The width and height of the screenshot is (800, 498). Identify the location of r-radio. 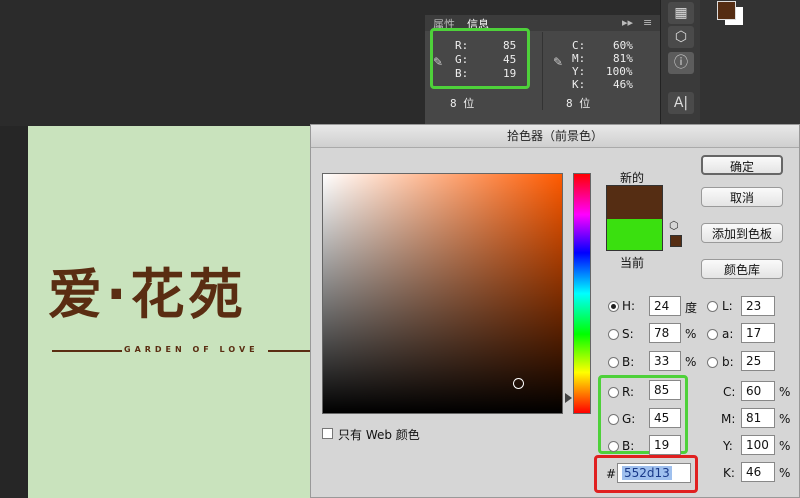
(613, 392).